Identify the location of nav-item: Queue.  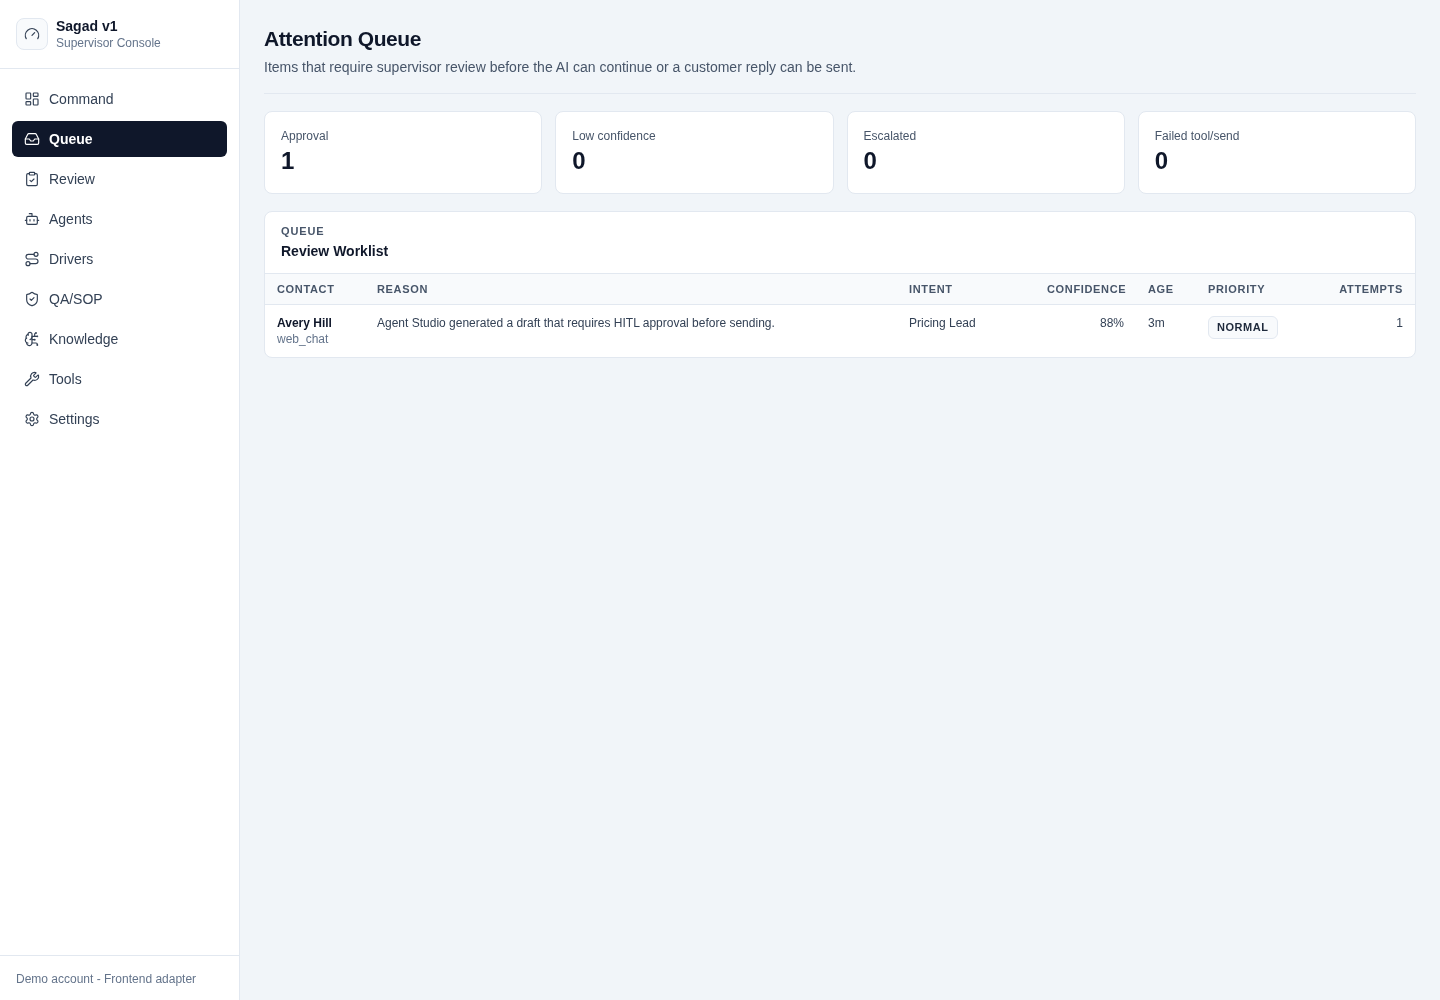
(119, 139).